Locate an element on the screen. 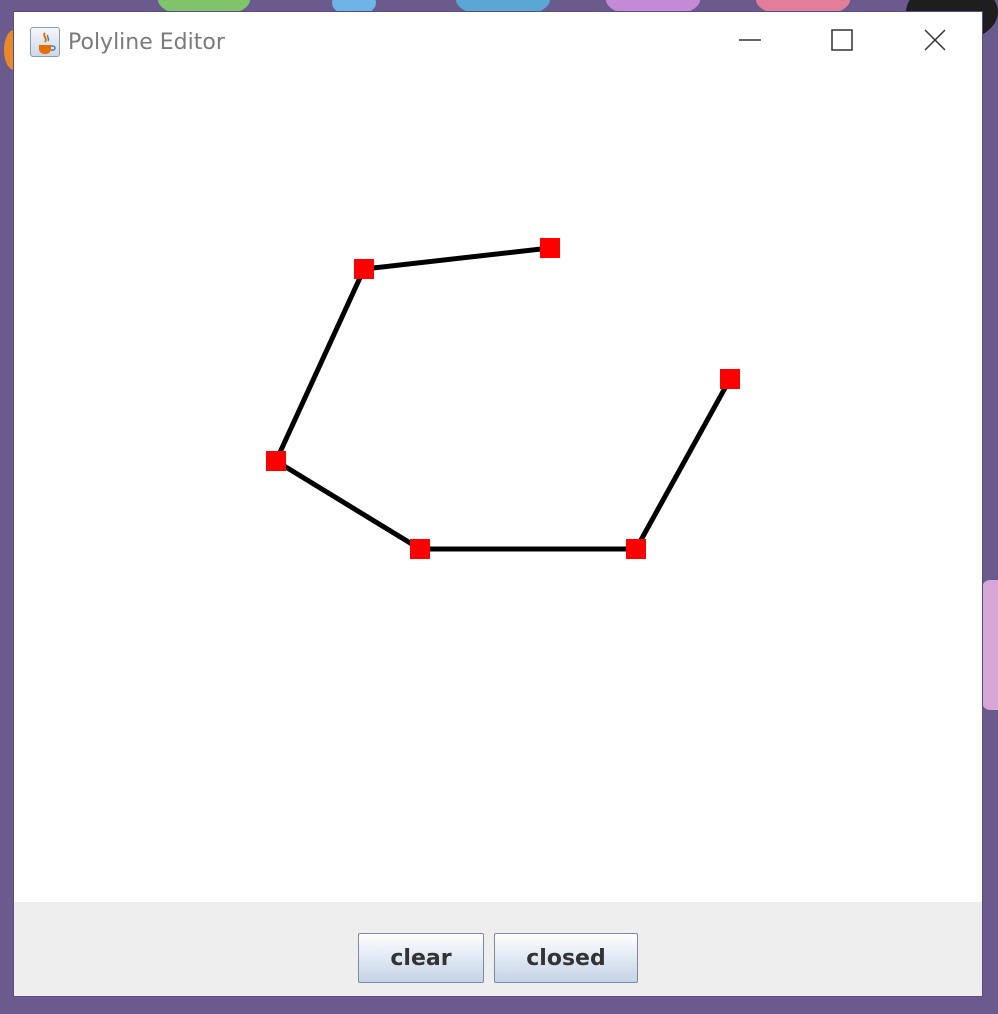 This screenshot has width=998, height=1014. title-bar: Polyline Editor is located at coordinates (498, 43).